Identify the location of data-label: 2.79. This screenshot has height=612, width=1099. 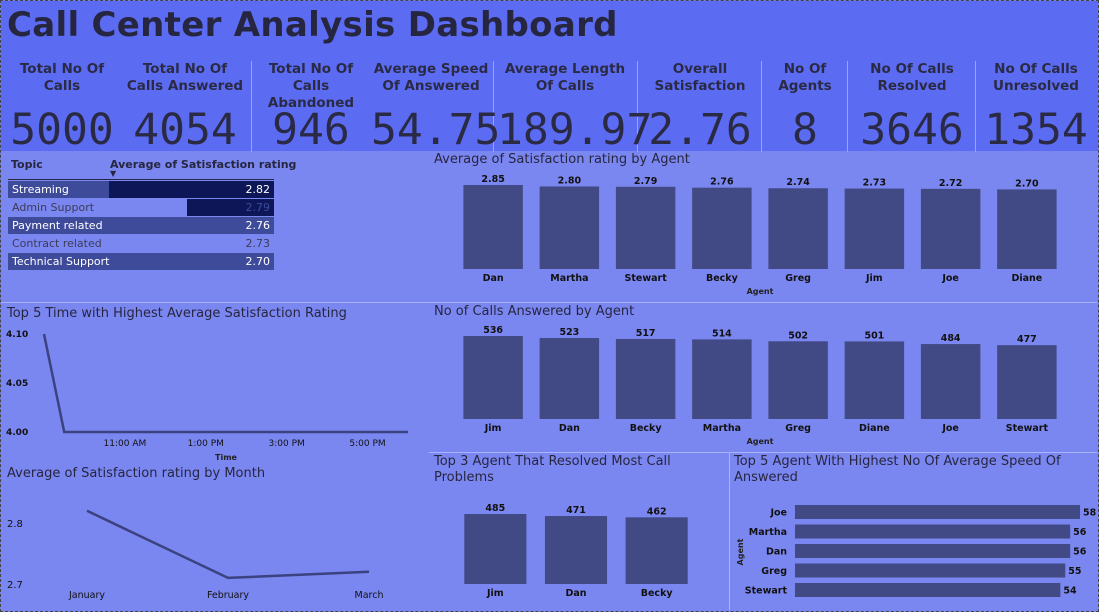
(645, 181).